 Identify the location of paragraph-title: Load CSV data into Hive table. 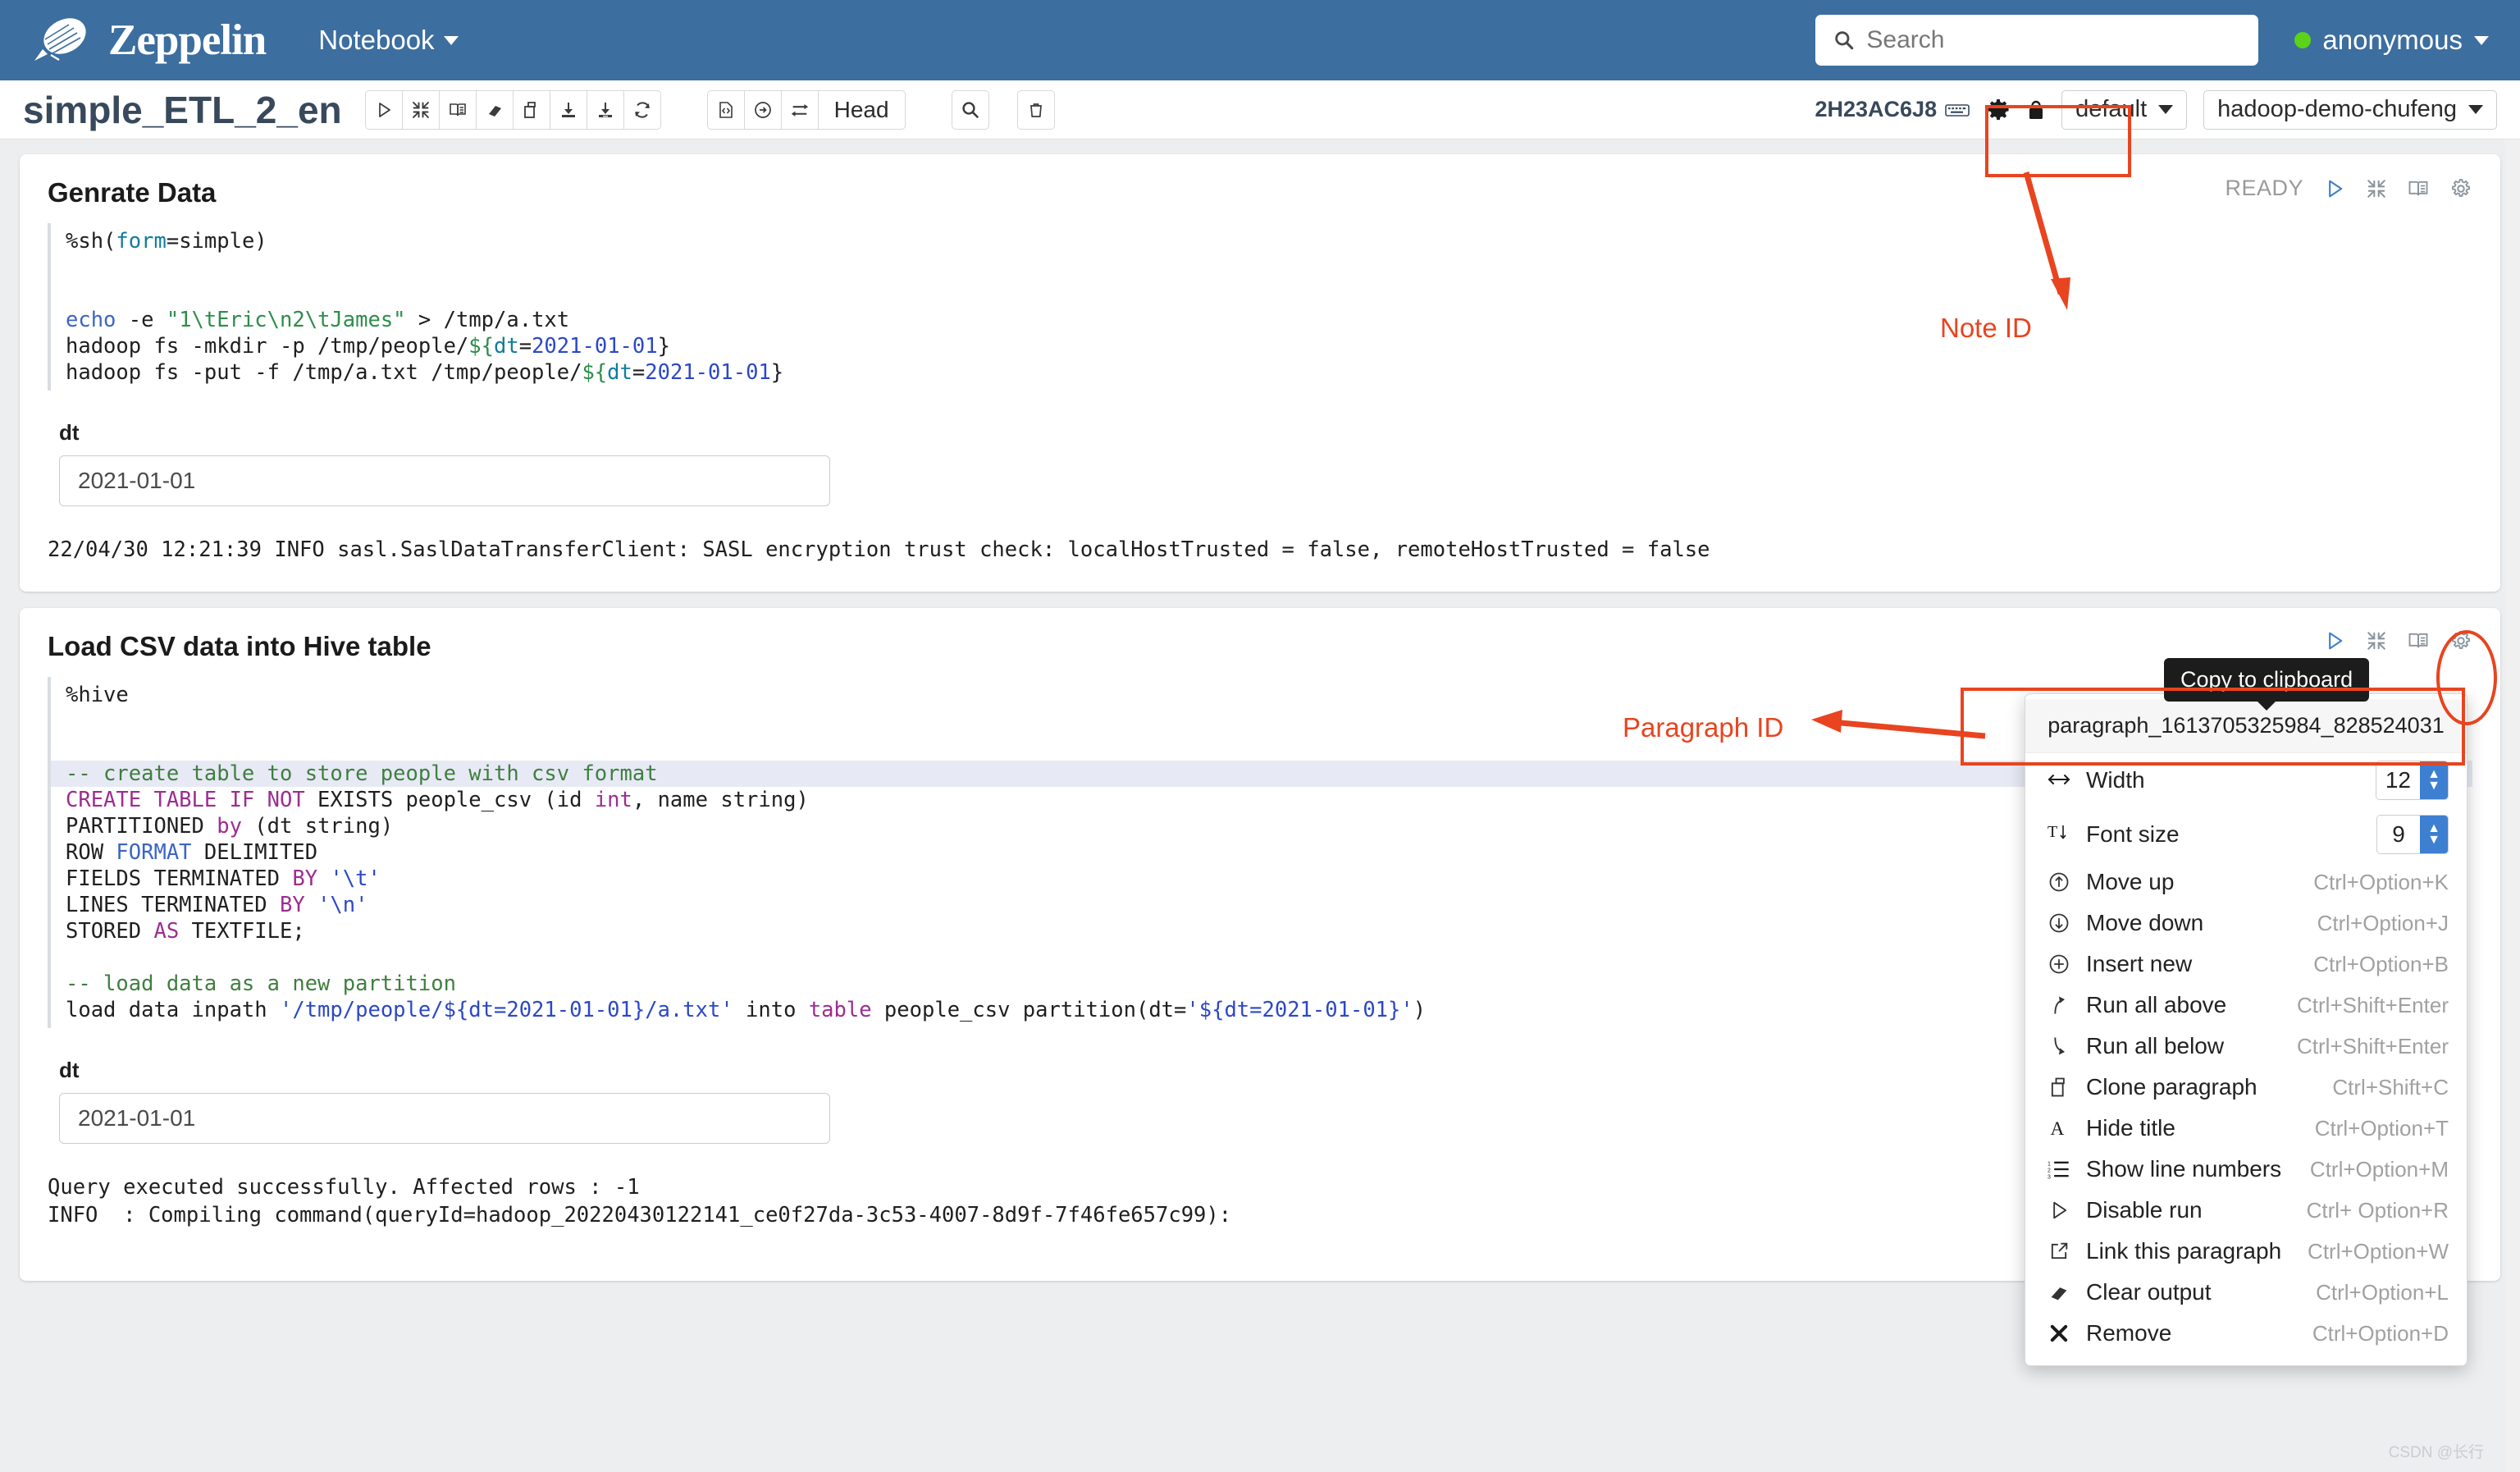
(1260, 646).